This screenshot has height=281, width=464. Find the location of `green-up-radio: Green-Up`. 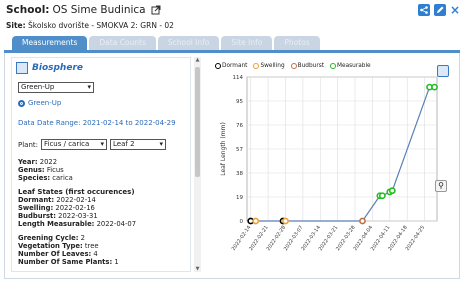

green-up-radio: Green-Up is located at coordinates (102, 103).